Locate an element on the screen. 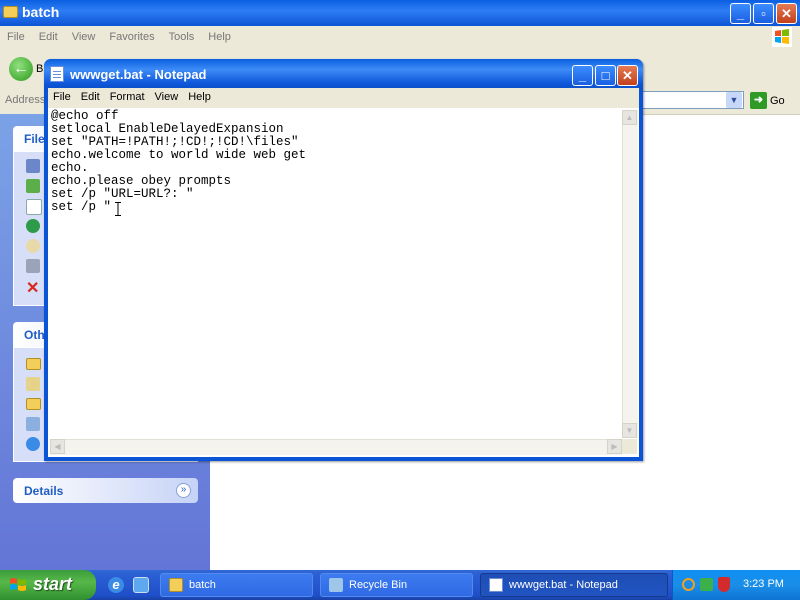 The image size is (800, 600). explorer-menu-bar: File Edit View Favorites Tools Help is located at coordinates (400, 37).